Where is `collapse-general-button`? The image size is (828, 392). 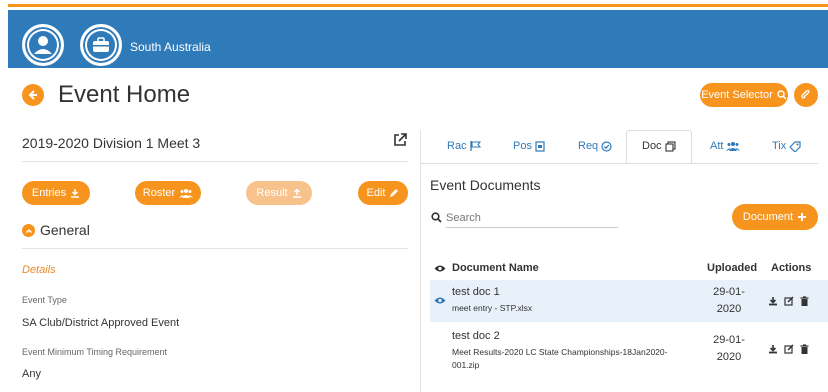
collapse-general-button is located at coordinates (28, 230).